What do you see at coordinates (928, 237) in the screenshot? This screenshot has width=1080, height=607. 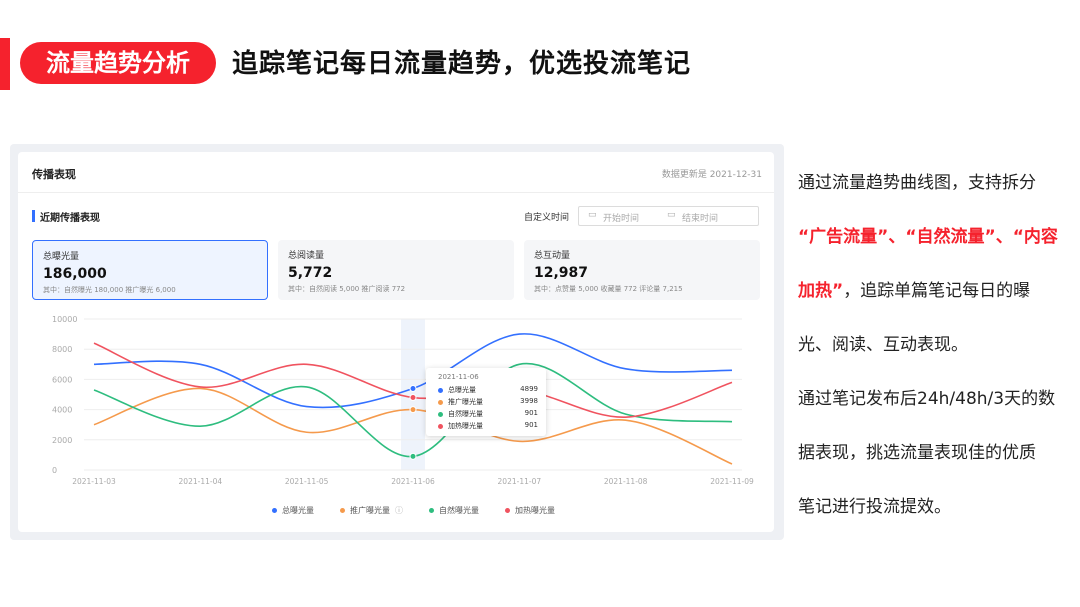 I see `description-line: “广告流量”、“自然流量”、“内容` at bounding box center [928, 237].